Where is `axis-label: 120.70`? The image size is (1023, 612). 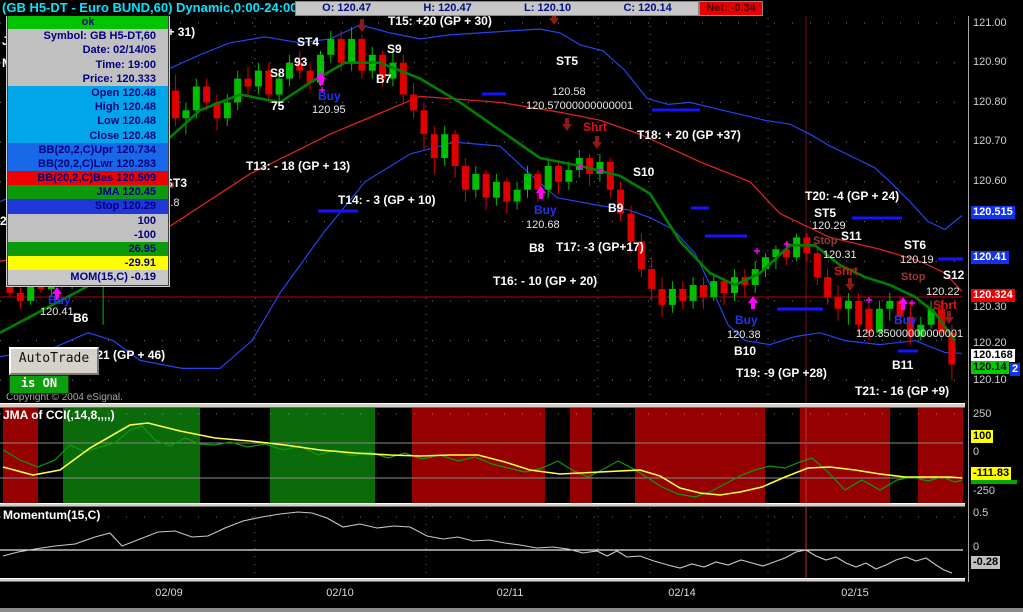
axis-label: 120.70 is located at coordinates (990, 141).